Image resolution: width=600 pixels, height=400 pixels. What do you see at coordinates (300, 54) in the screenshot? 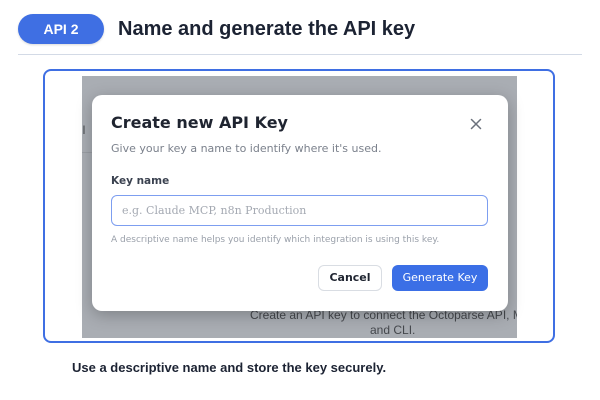
I see `title-divider` at bounding box center [300, 54].